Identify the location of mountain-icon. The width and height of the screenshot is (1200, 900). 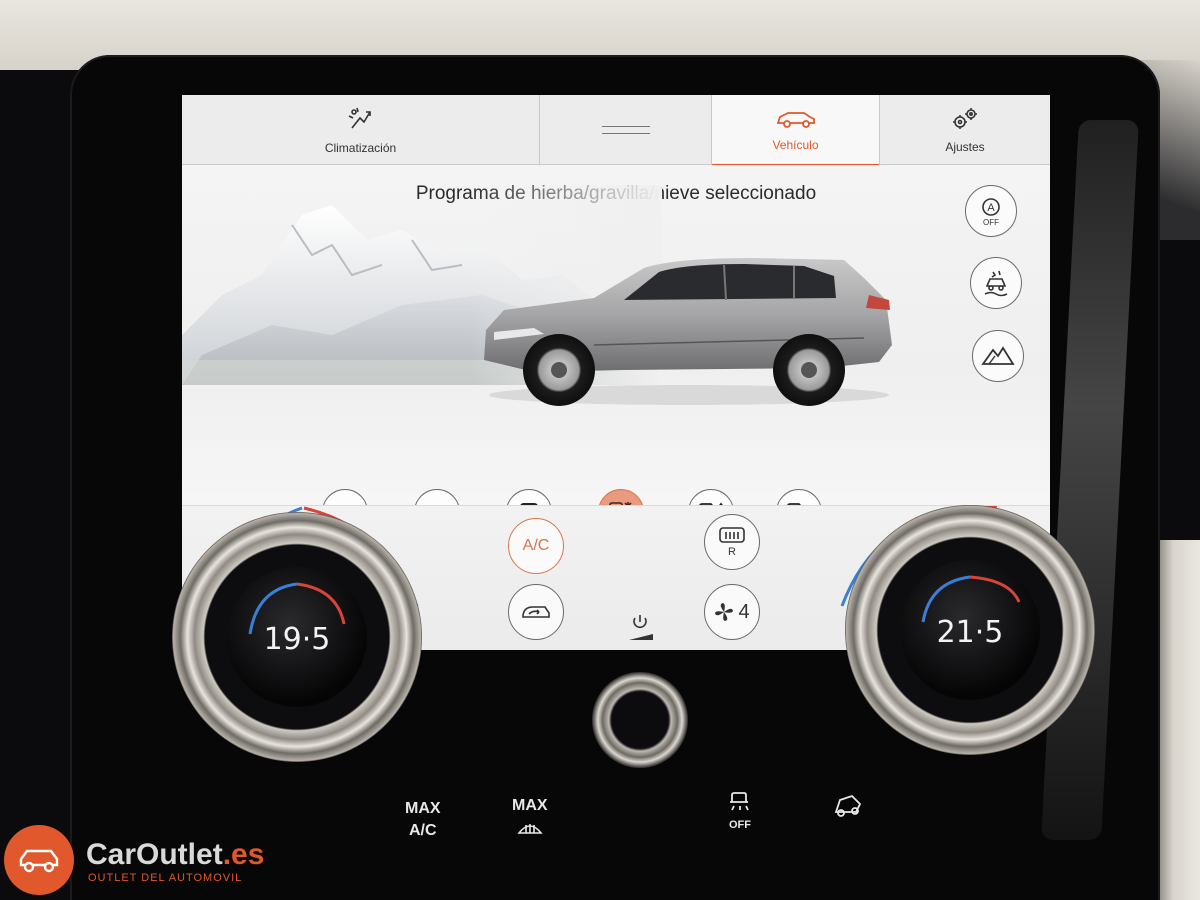
(998, 355).